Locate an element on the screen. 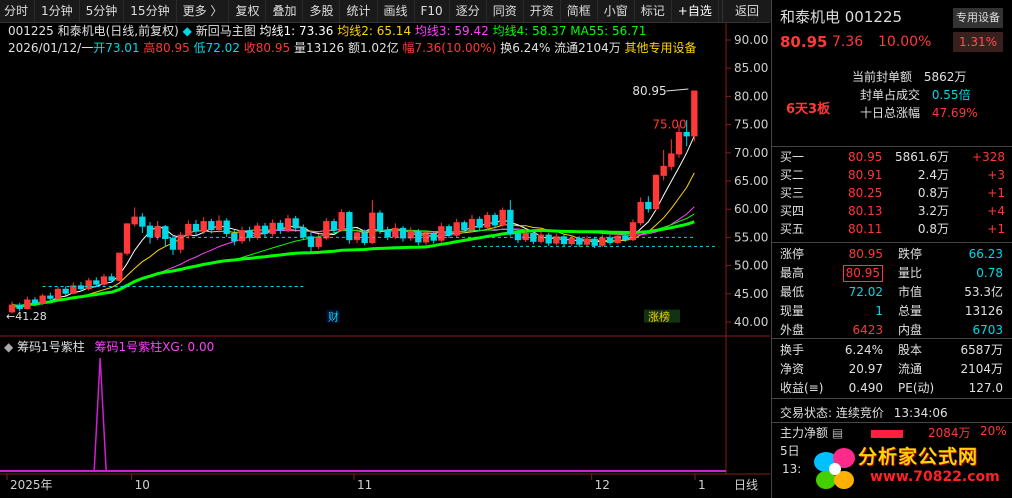  quote-value: 13126 is located at coordinates (983, 311).